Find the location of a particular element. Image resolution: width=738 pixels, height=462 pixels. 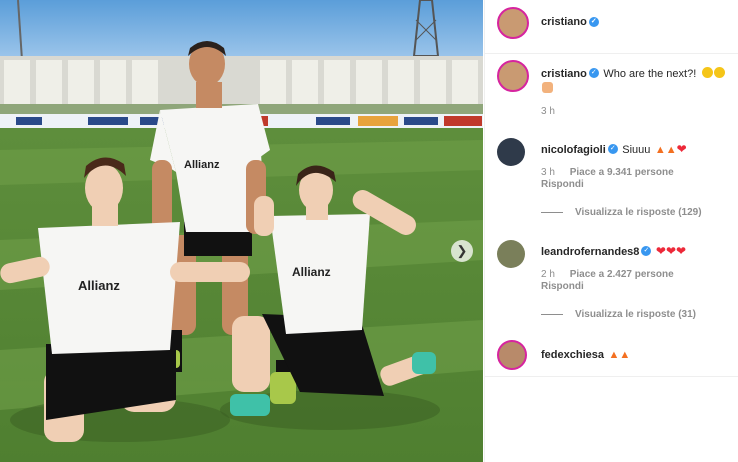

laughing-emoji-icon is located at coordinates (719, 73).